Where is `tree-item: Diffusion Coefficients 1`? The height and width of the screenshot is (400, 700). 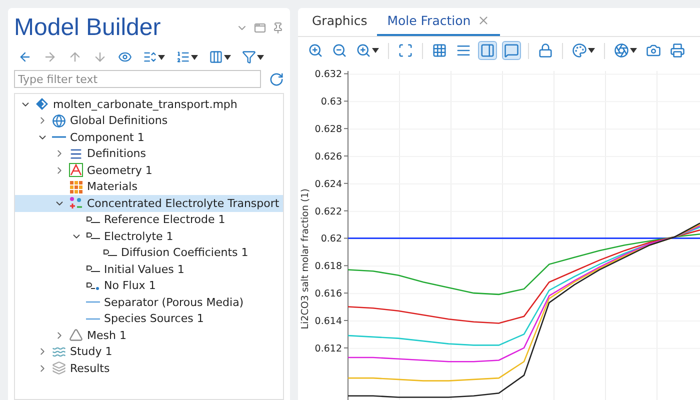
tree-item: Diffusion Coefficients 1 is located at coordinates (149, 252).